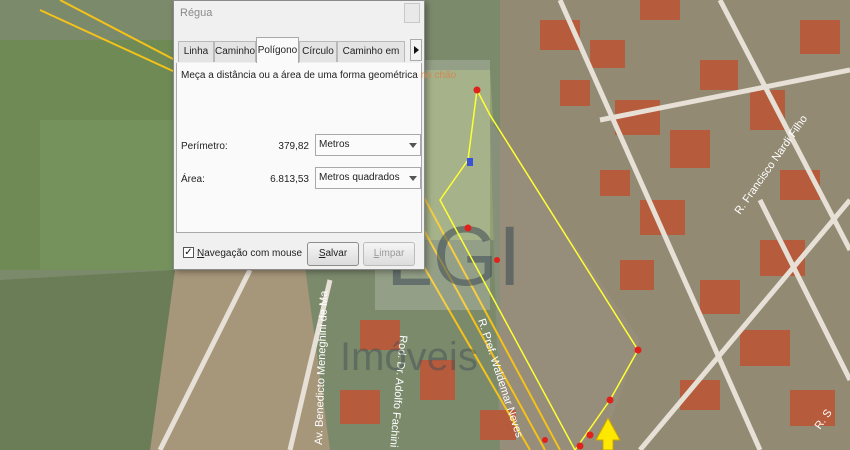 Image resolution: width=850 pixels, height=450 pixels. What do you see at coordinates (334, 144) in the screenshot?
I see `perimeter-unit-value: Metros` at bounding box center [334, 144].